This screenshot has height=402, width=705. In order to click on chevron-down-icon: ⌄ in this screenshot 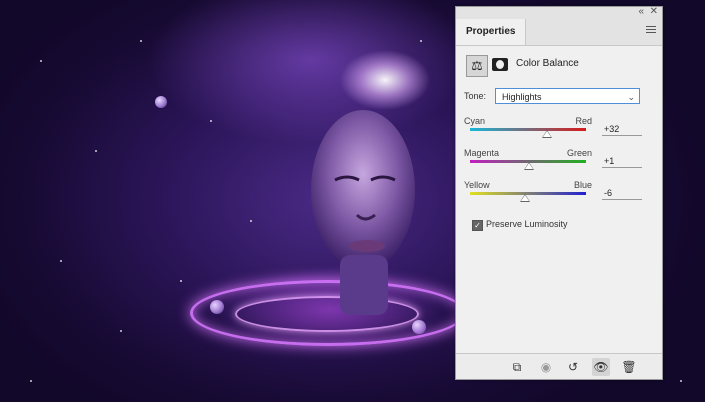, I will do `click(631, 97)`.